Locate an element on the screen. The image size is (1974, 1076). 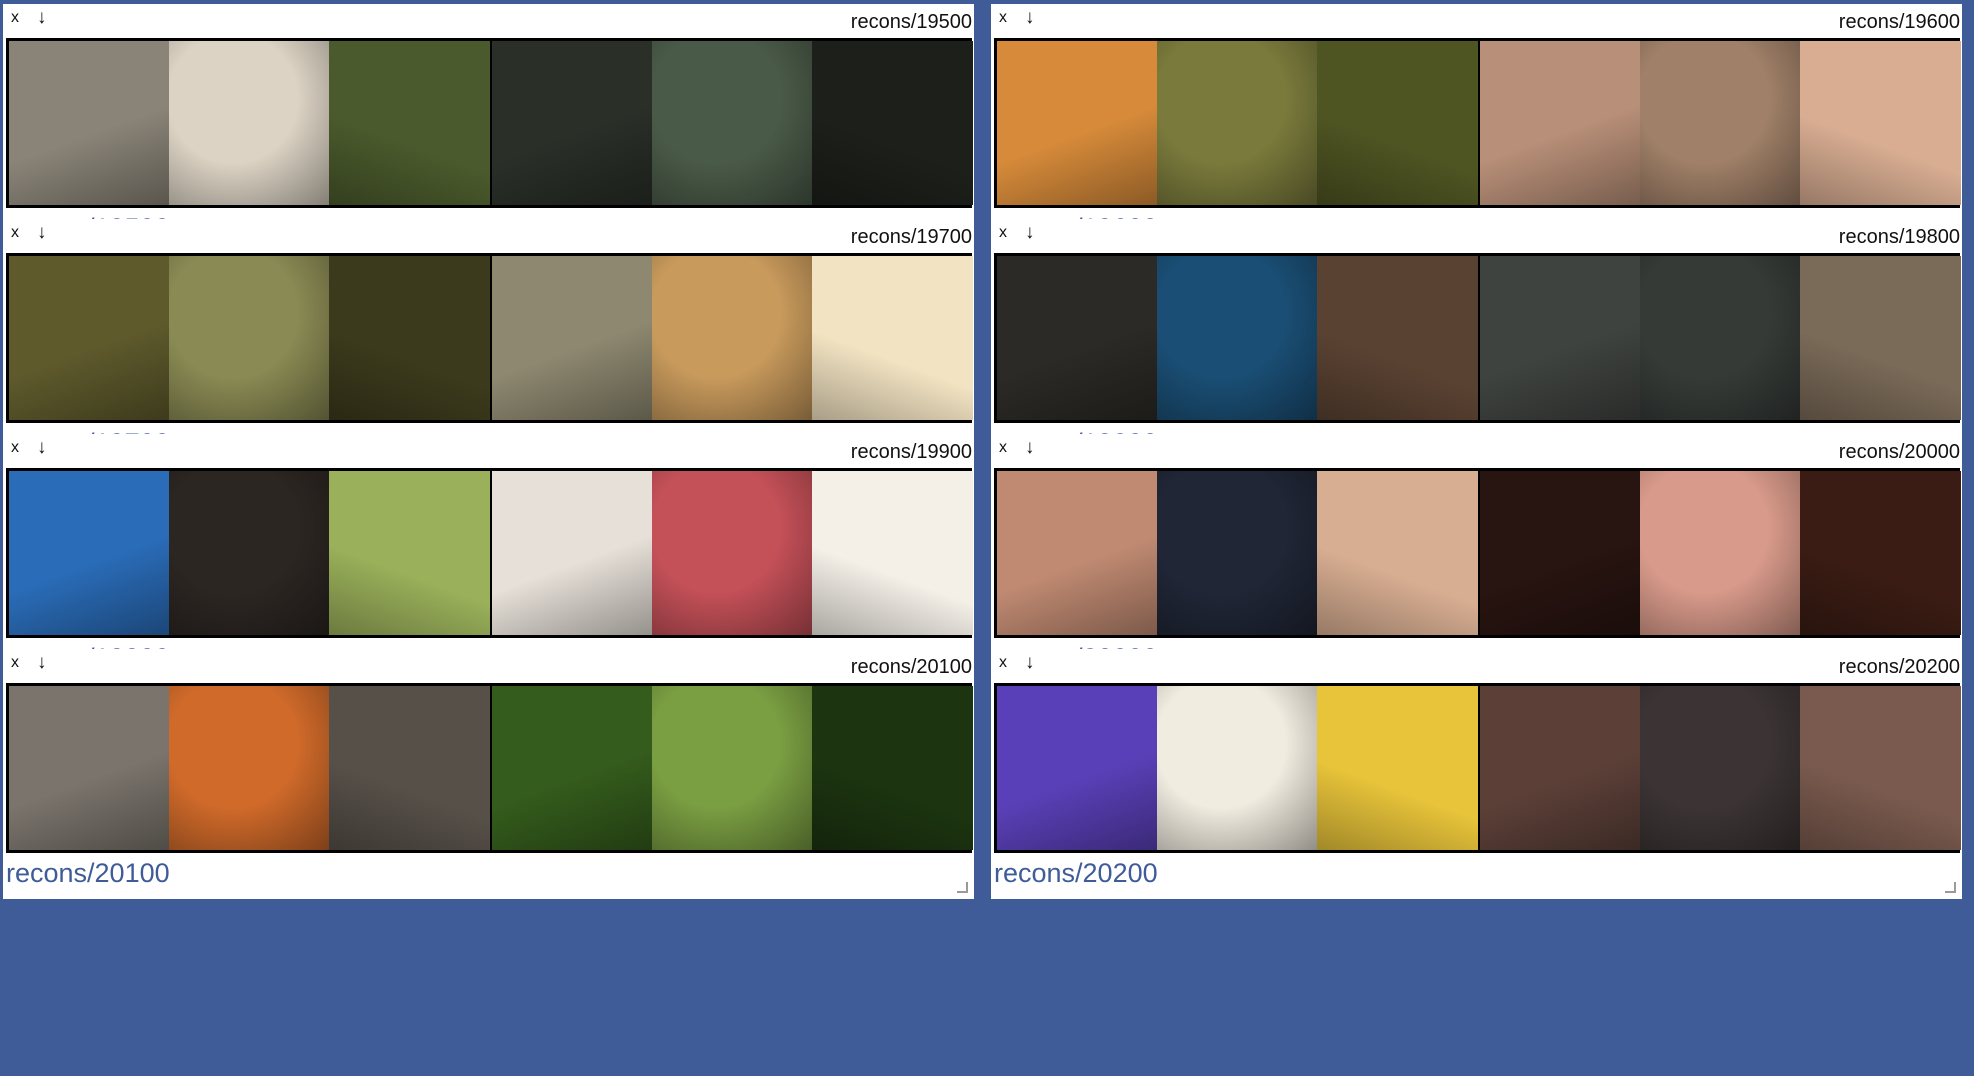
image-panel: x ↓ recons/19900 recons/19900 is located at coordinates (488, 559).